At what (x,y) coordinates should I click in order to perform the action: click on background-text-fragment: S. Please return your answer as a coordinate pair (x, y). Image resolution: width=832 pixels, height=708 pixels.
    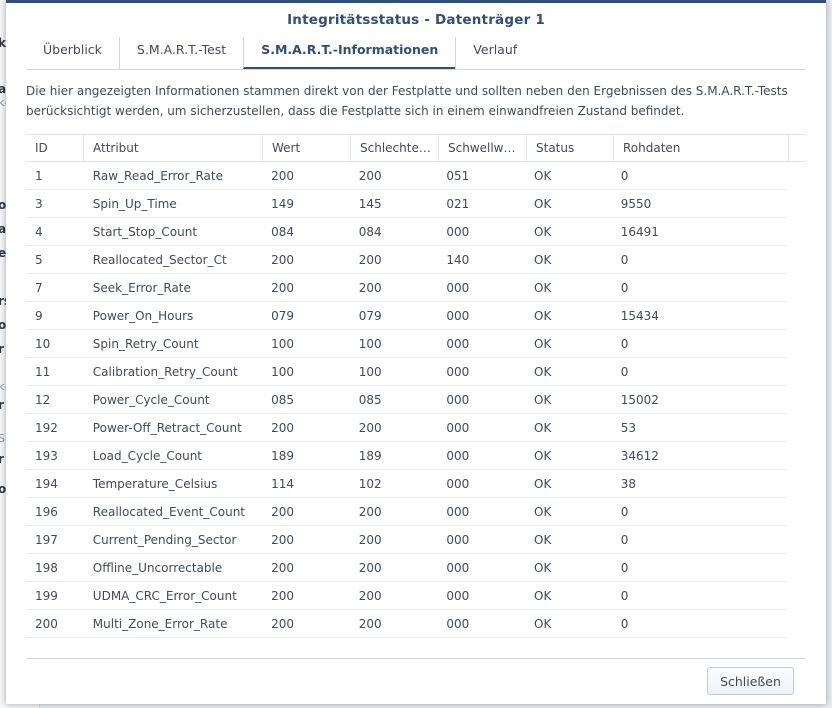
    Looking at the image, I should click on (2, 438).